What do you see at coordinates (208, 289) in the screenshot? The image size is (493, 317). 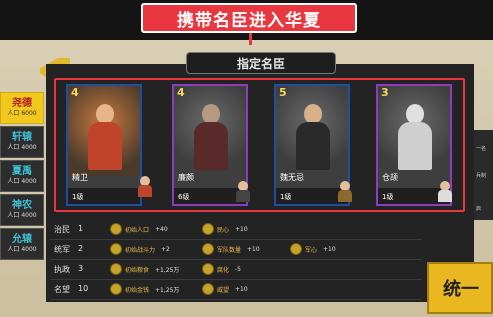 I see `prestige-icon` at bounding box center [208, 289].